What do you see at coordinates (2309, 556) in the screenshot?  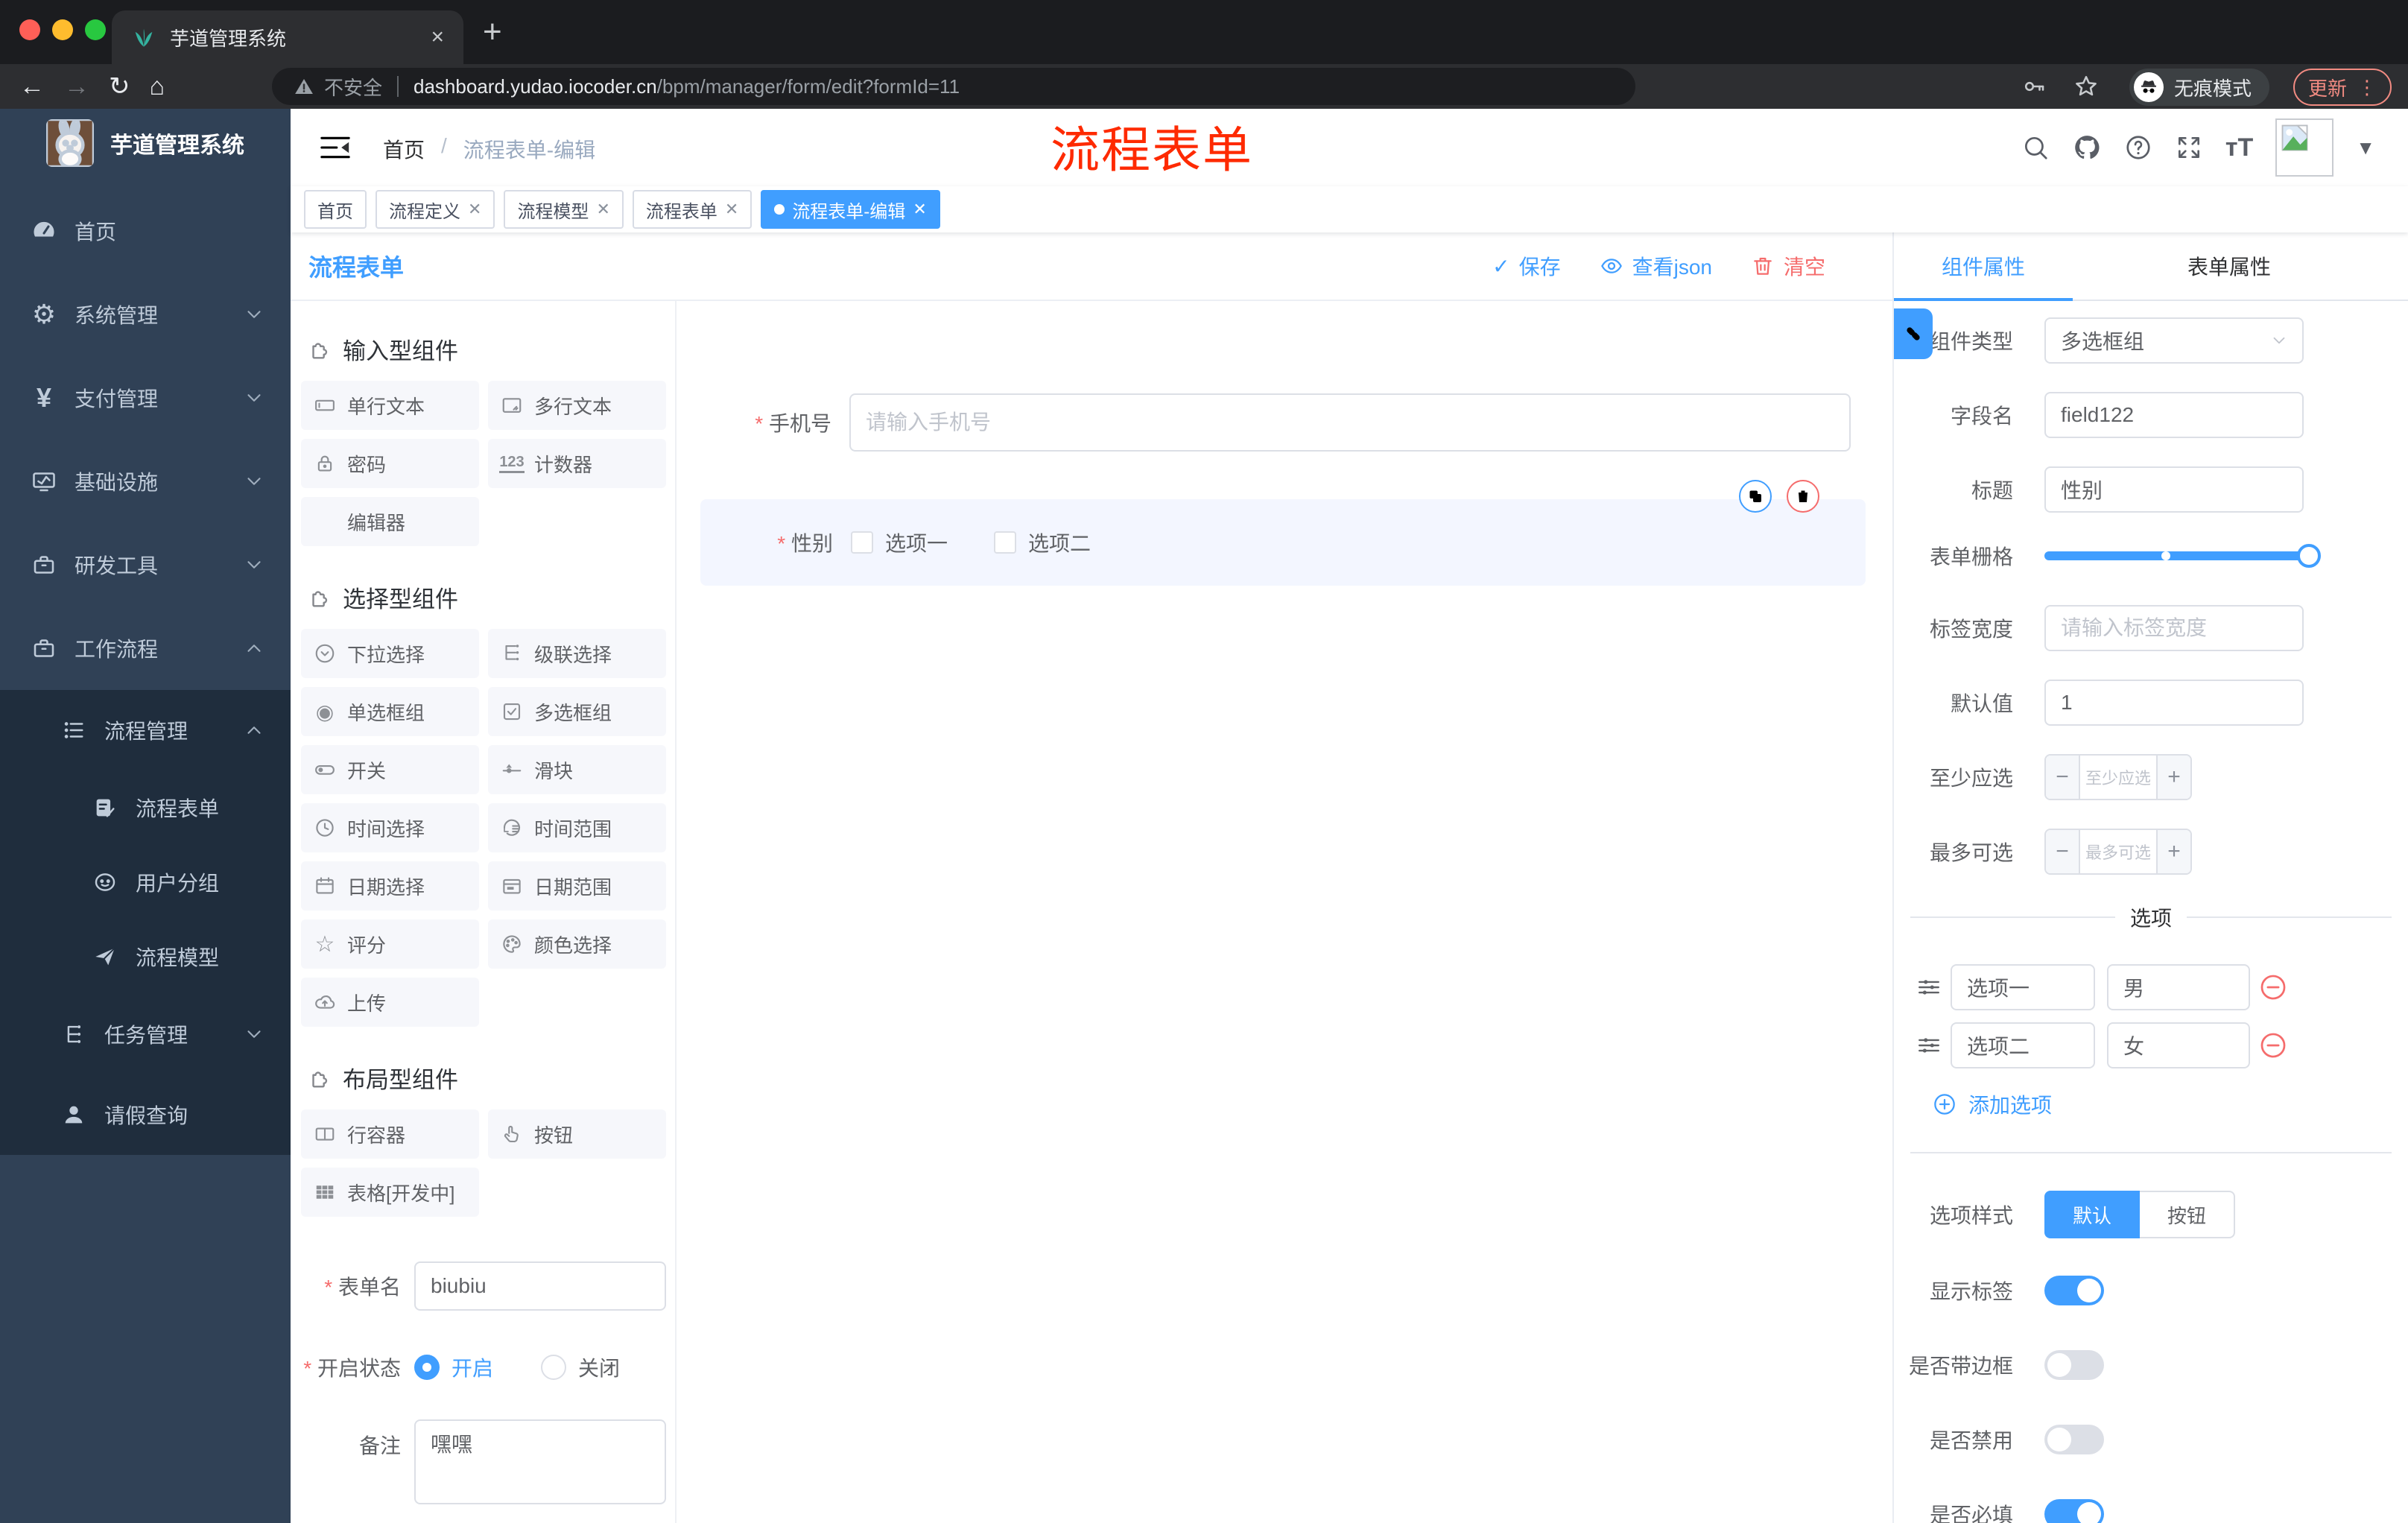 I see `slider-handle` at bounding box center [2309, 556].